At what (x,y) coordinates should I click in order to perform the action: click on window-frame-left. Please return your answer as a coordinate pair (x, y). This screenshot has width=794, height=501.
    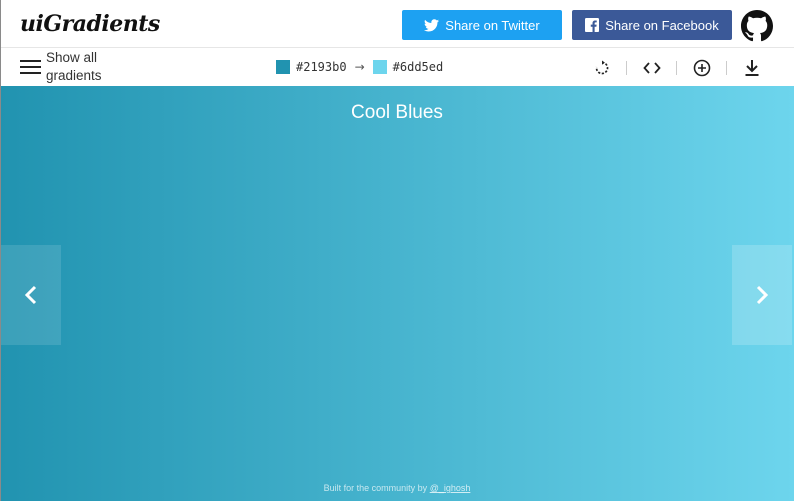
    Looking at the image, I should click on (0, 250).